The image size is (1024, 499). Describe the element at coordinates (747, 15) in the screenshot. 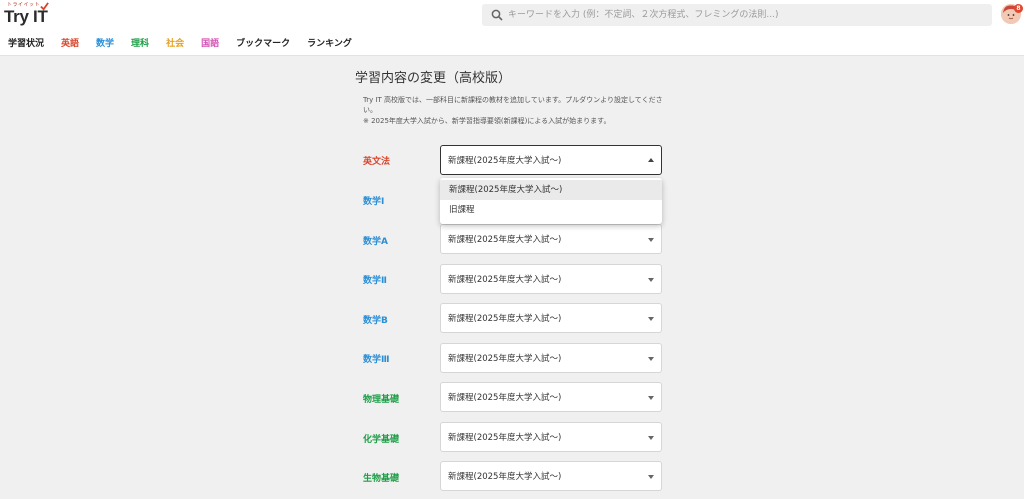

I see `search-input` at that location.